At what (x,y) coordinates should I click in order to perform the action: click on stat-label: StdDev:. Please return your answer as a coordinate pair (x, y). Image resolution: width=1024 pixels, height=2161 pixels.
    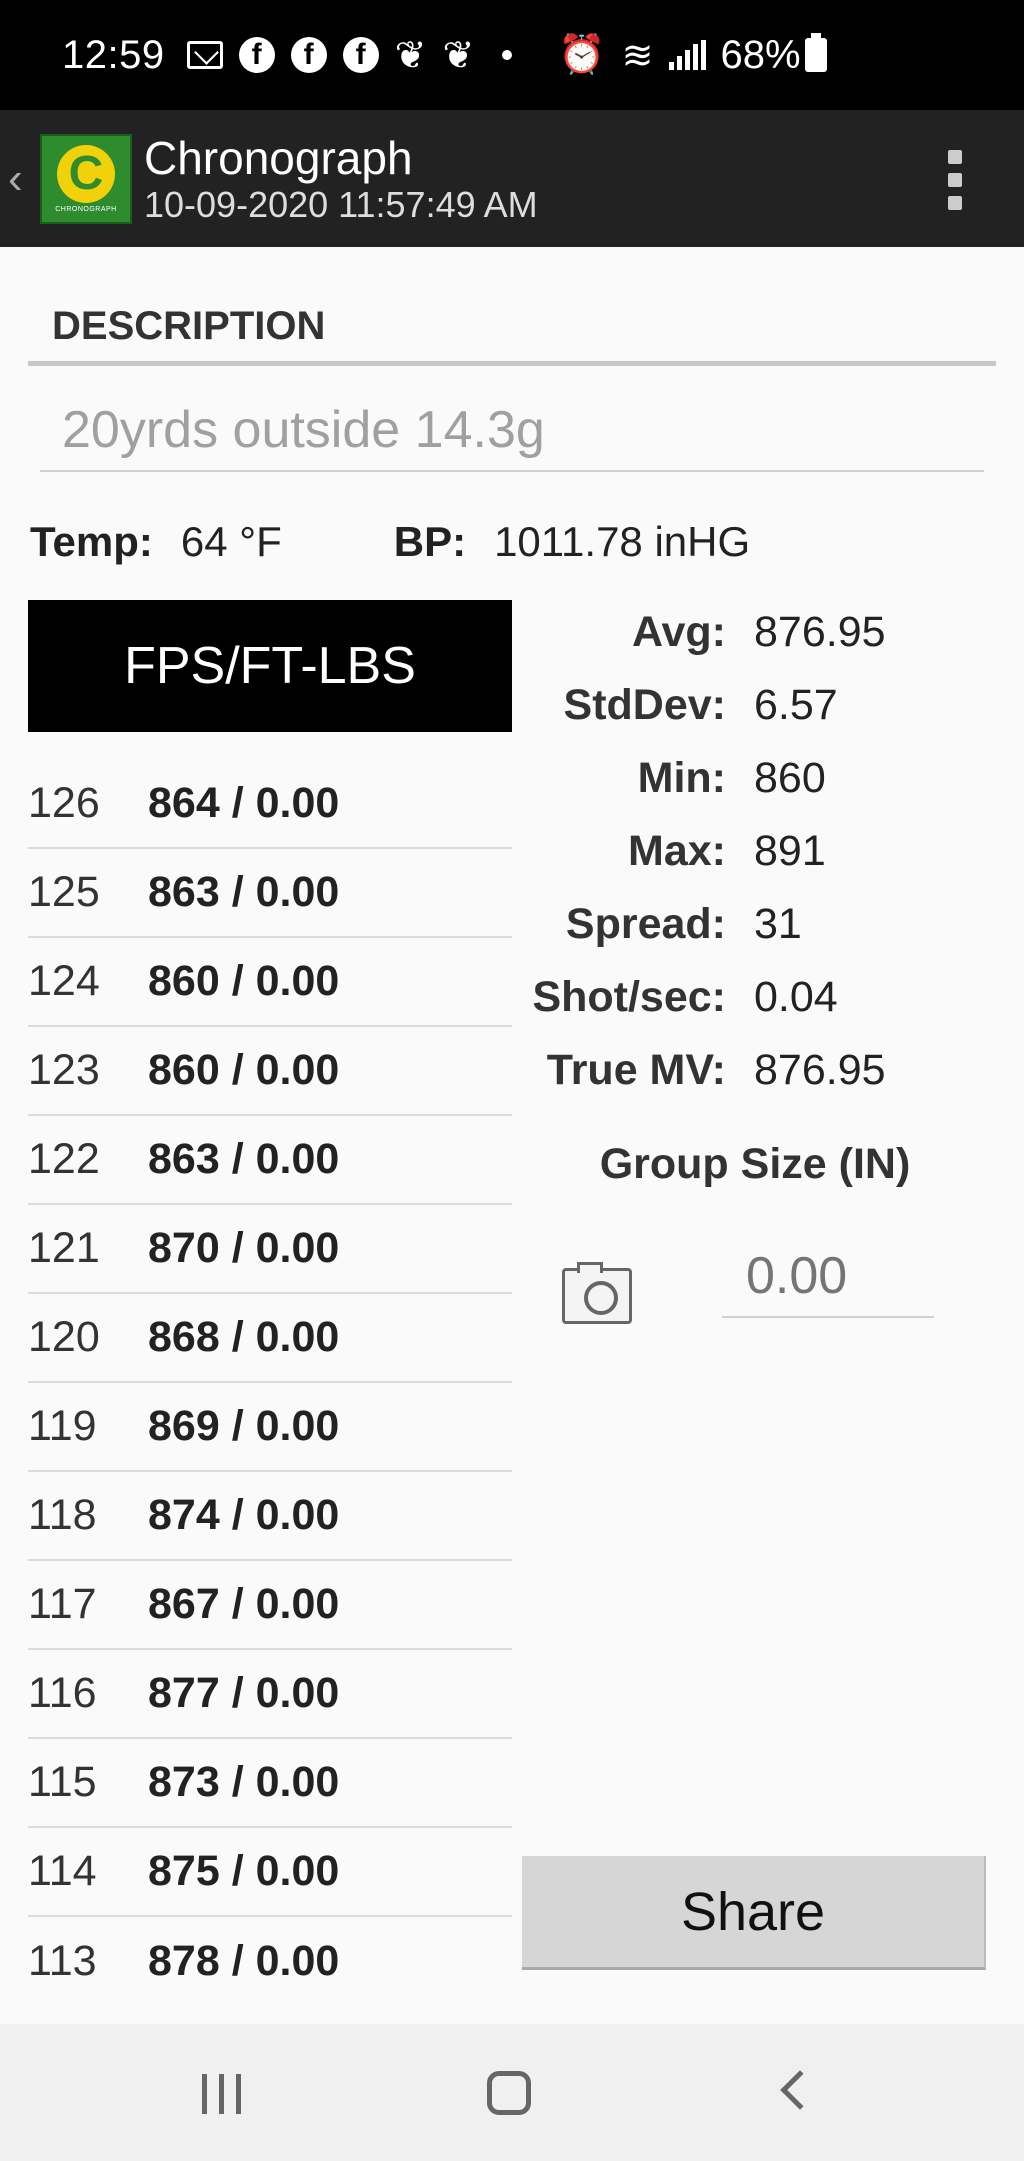
    Looking at the image, I should click on (644, 705).